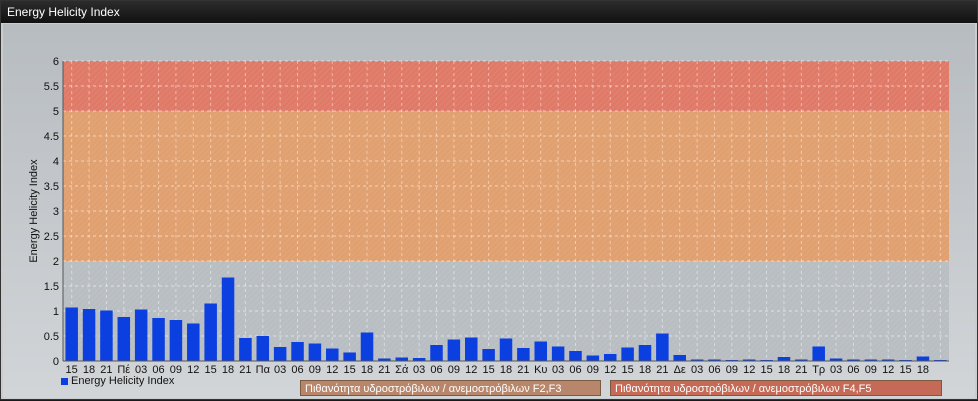 This screenshot has height=401, width=978. What do you see at coordinates (51, 187) in the screenshot?
I see `y-tick-label: 3.5` at bounding box center [51, 187].